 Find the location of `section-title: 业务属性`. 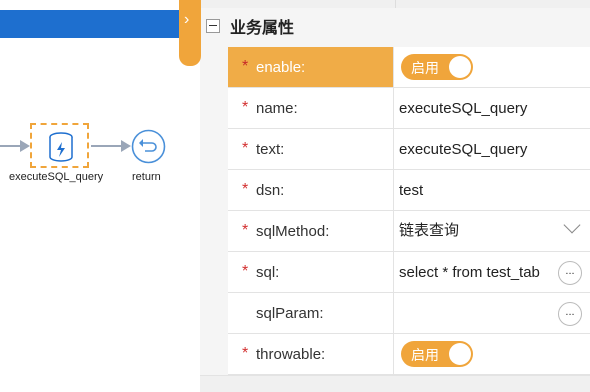

section-title: 业务属性 is located at coordinates (262, 28).